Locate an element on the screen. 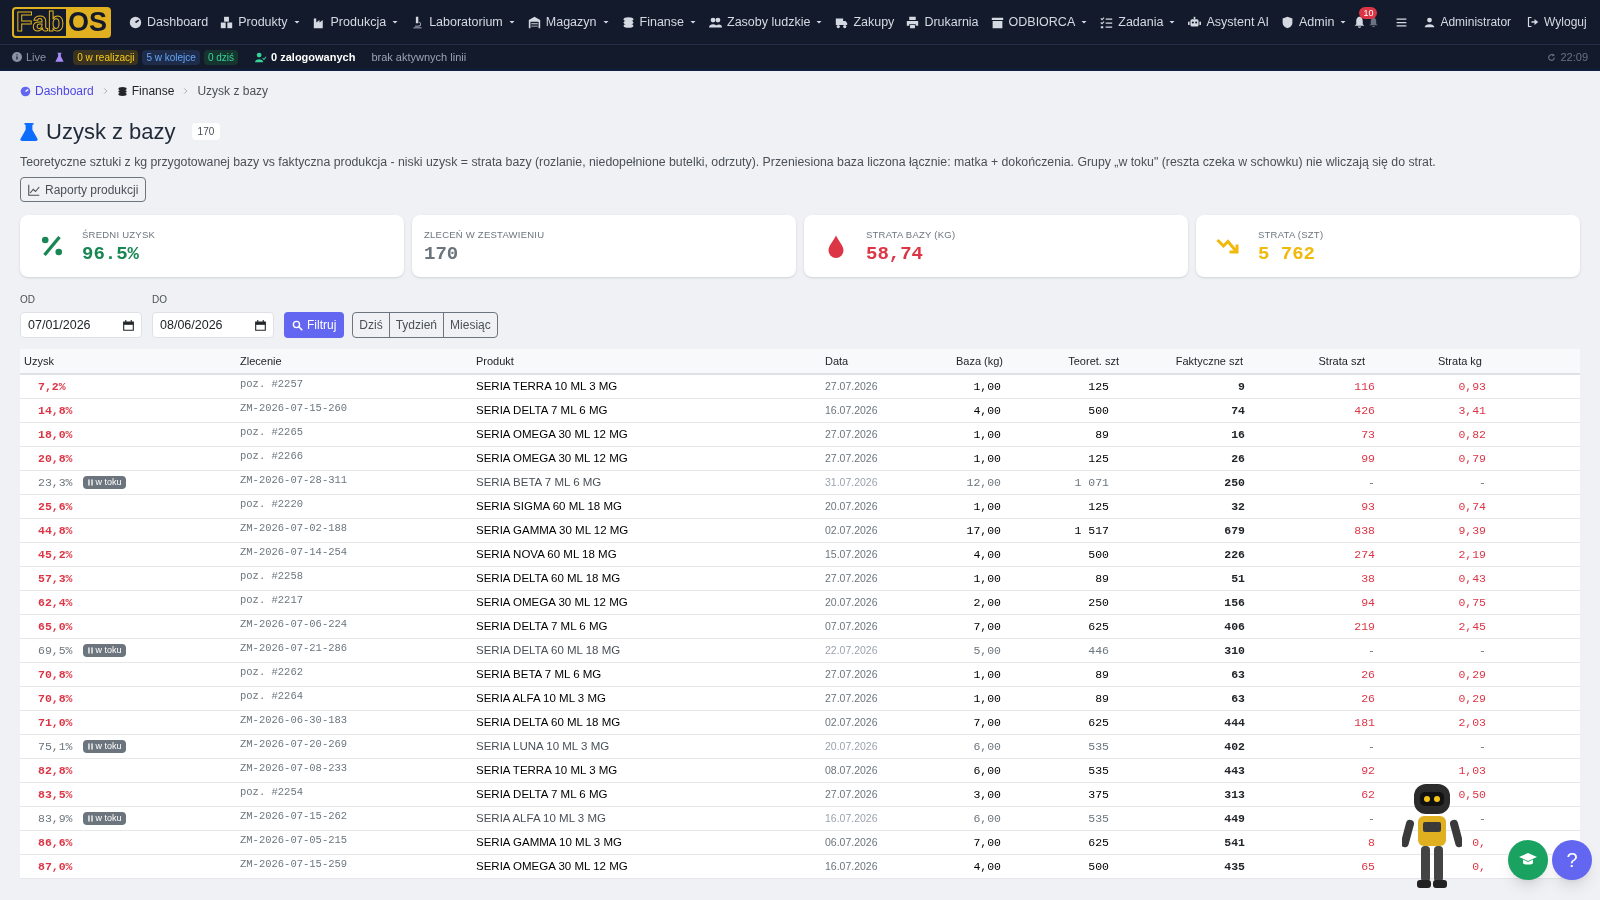  status-badge: 0 dziś is located at coordinates (221, 57).